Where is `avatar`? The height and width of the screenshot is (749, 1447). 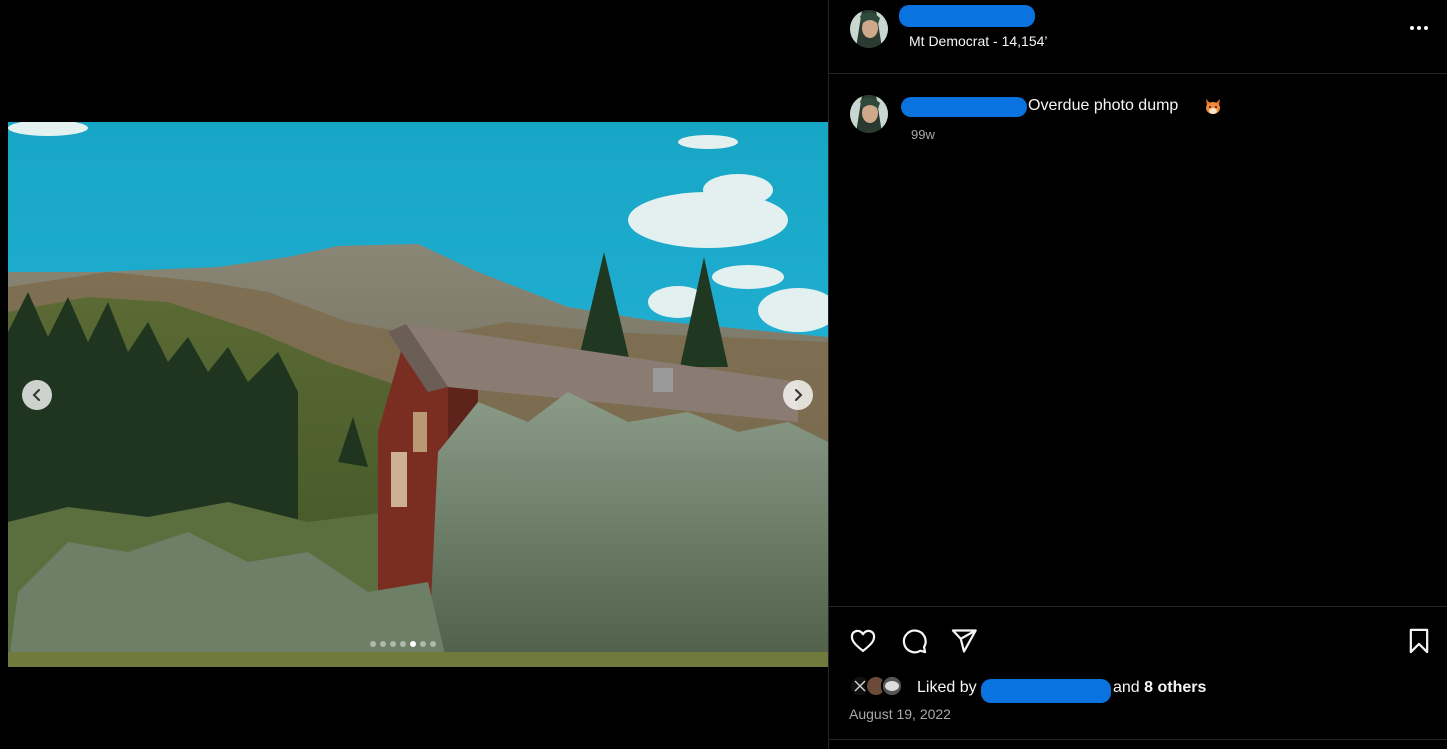 avatar is located at coordinates (869, 29).